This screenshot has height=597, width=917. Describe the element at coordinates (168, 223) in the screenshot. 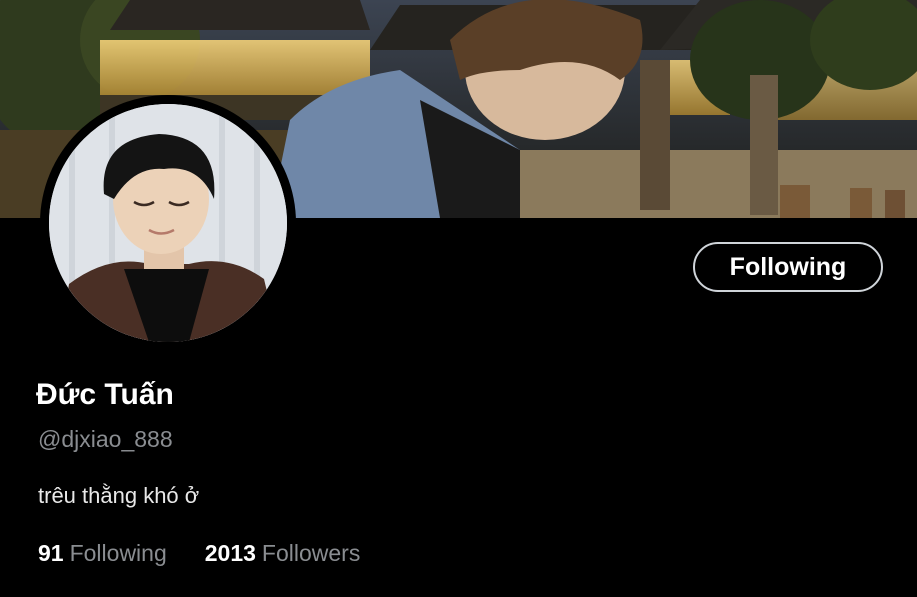

I see `avatar` at that location.